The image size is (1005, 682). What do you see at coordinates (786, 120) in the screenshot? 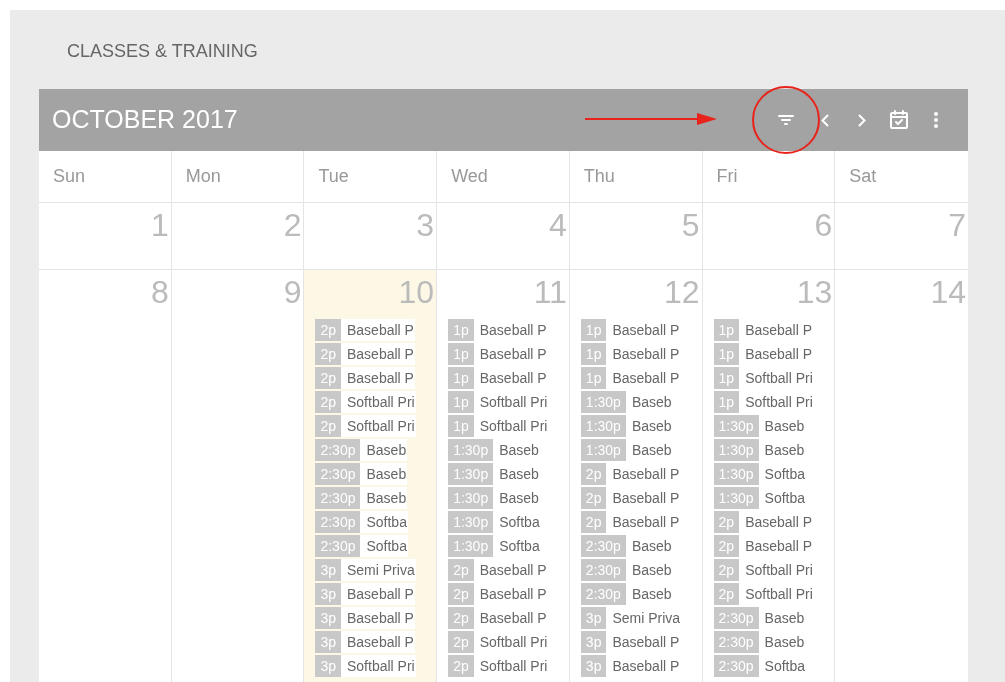
I see `filter-icon` at bounding box center [786, 120].